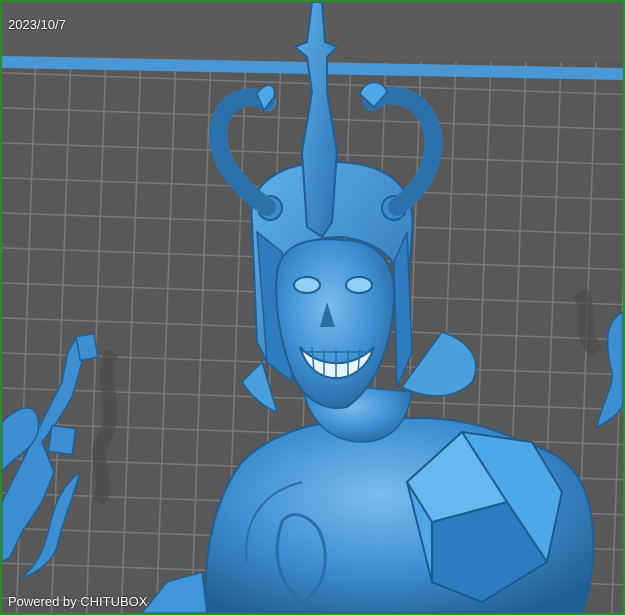 This screenshot has width=625, height=615. I want to click on left-tentacles, so click(50, 455).